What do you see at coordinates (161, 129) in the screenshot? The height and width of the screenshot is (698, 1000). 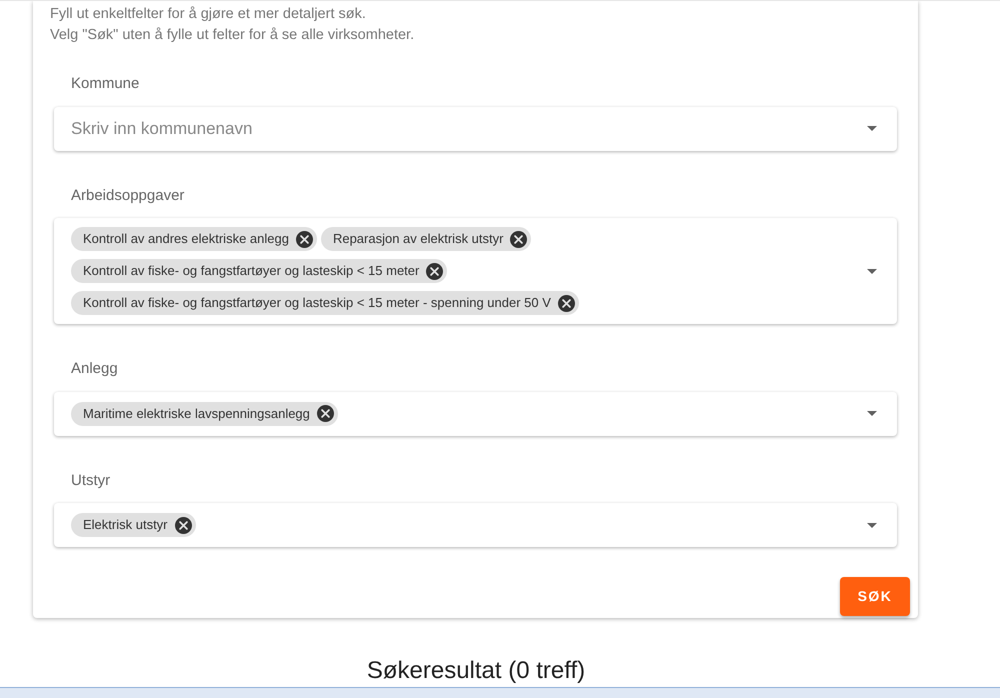 I see `field-placeholder: Skriv inn kommunenavn` at bounding box center [161, 129].